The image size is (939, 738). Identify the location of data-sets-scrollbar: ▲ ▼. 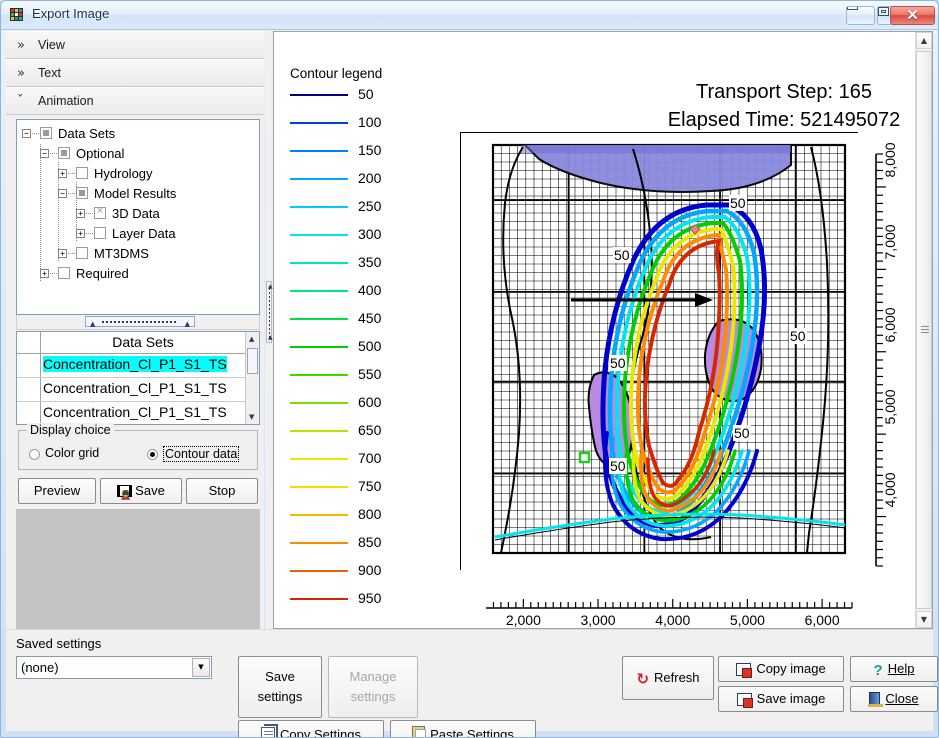
(252, 378).